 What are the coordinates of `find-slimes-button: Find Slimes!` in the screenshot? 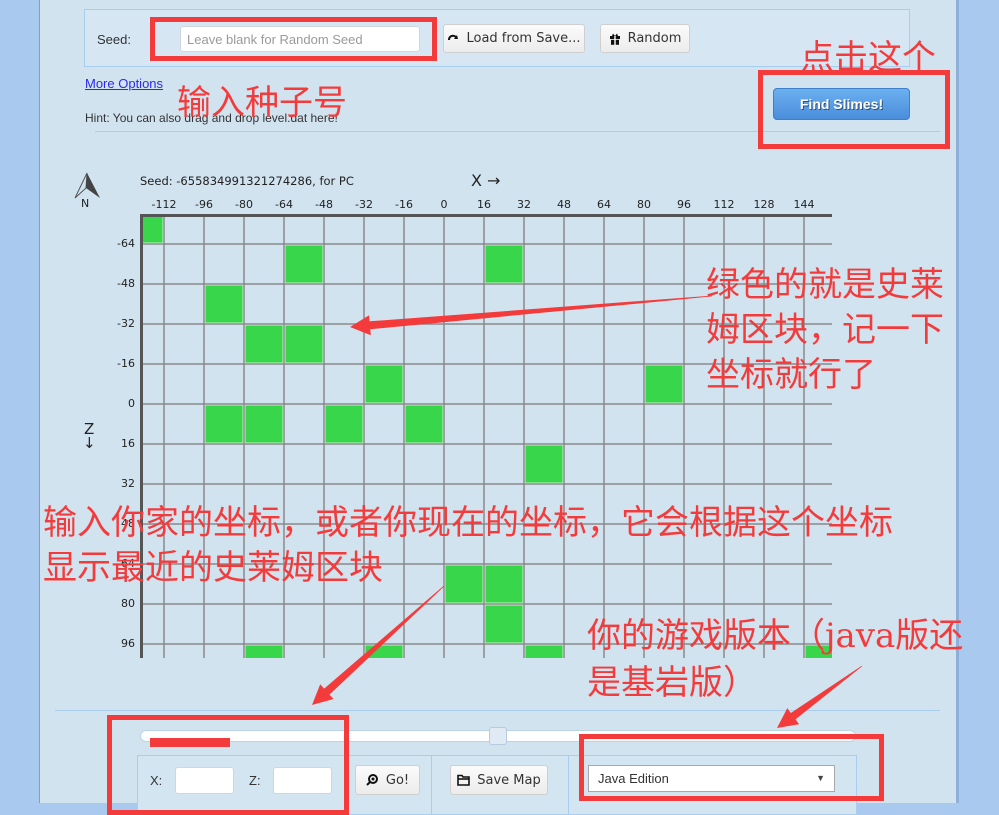 It's located at (841, 104).